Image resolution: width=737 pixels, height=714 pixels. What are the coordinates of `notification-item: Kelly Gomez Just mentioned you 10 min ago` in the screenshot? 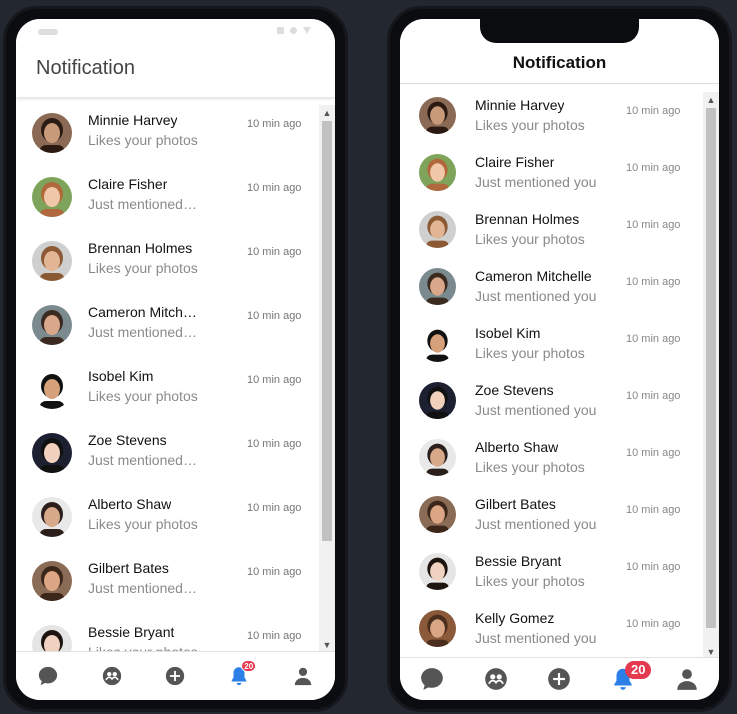 It's located at (551, 630).